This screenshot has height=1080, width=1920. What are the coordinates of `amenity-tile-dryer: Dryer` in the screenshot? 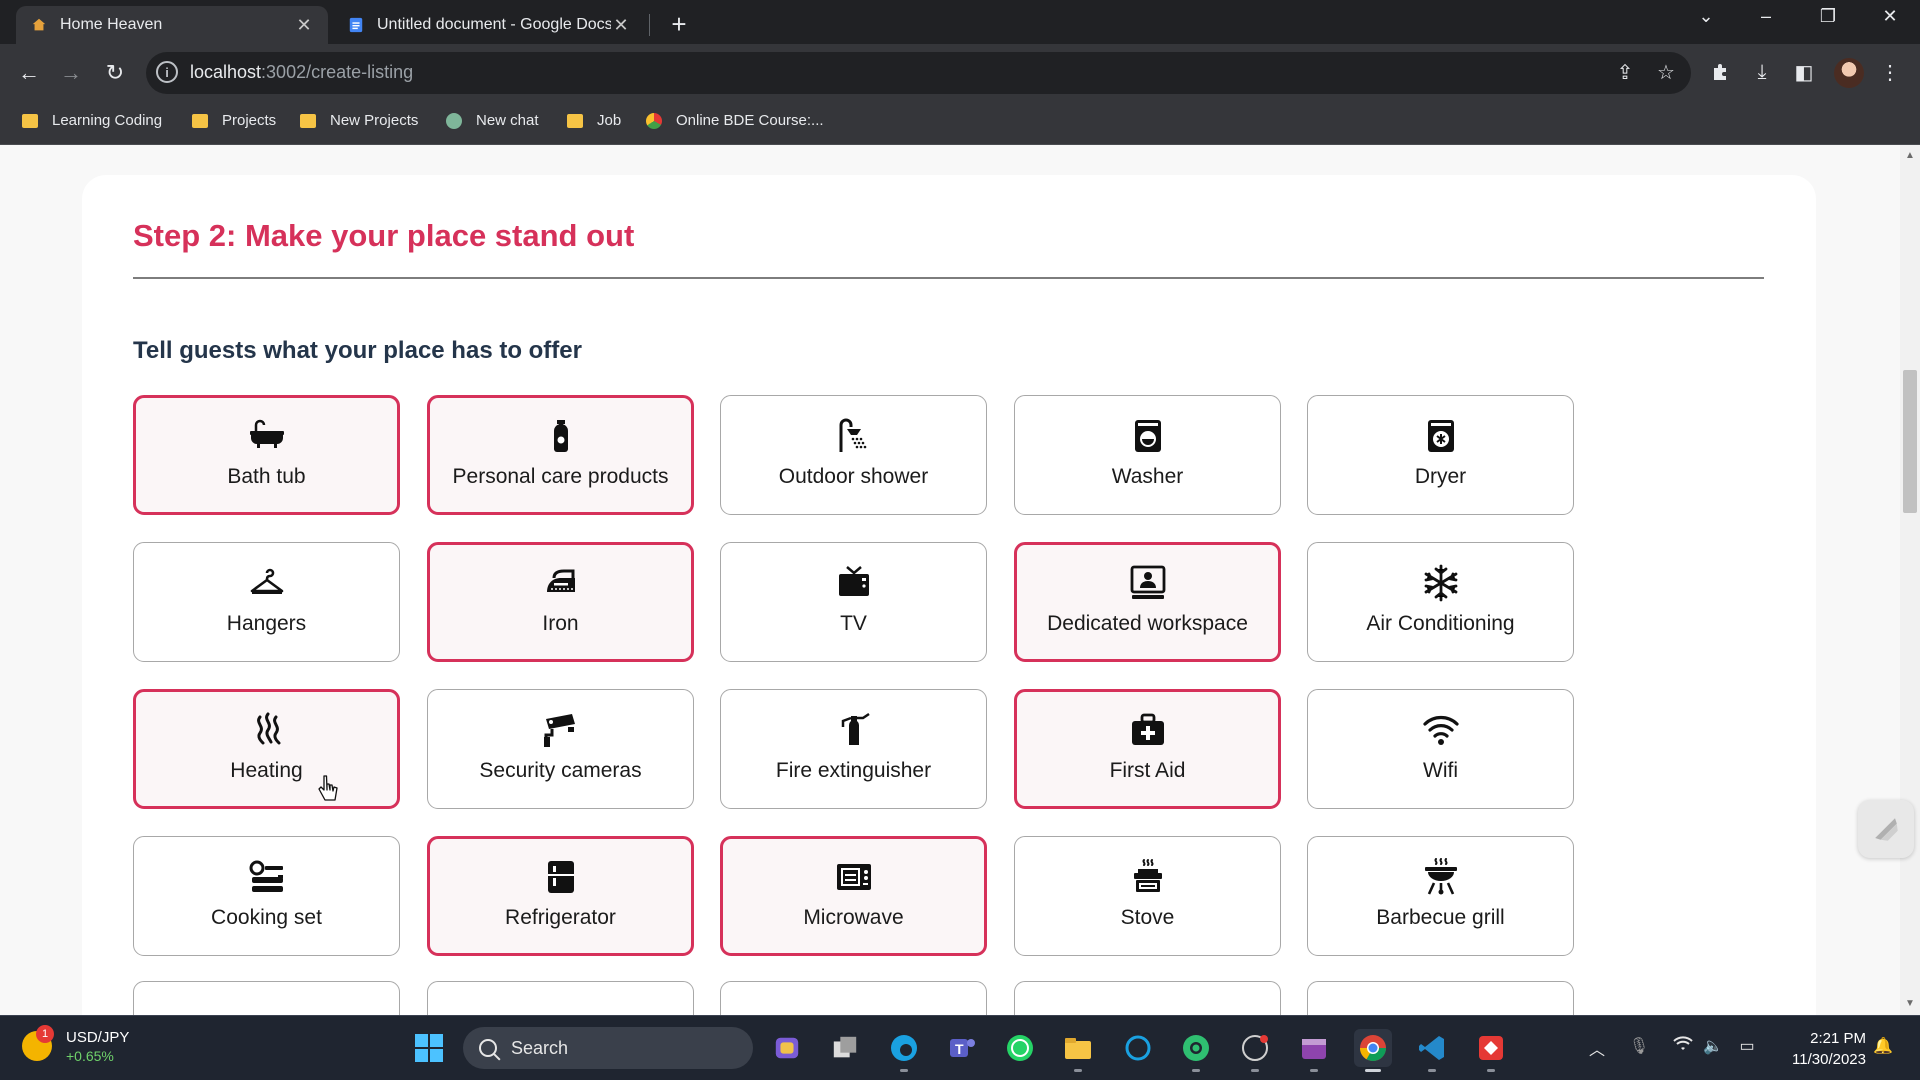 It's located at (1440, 455).